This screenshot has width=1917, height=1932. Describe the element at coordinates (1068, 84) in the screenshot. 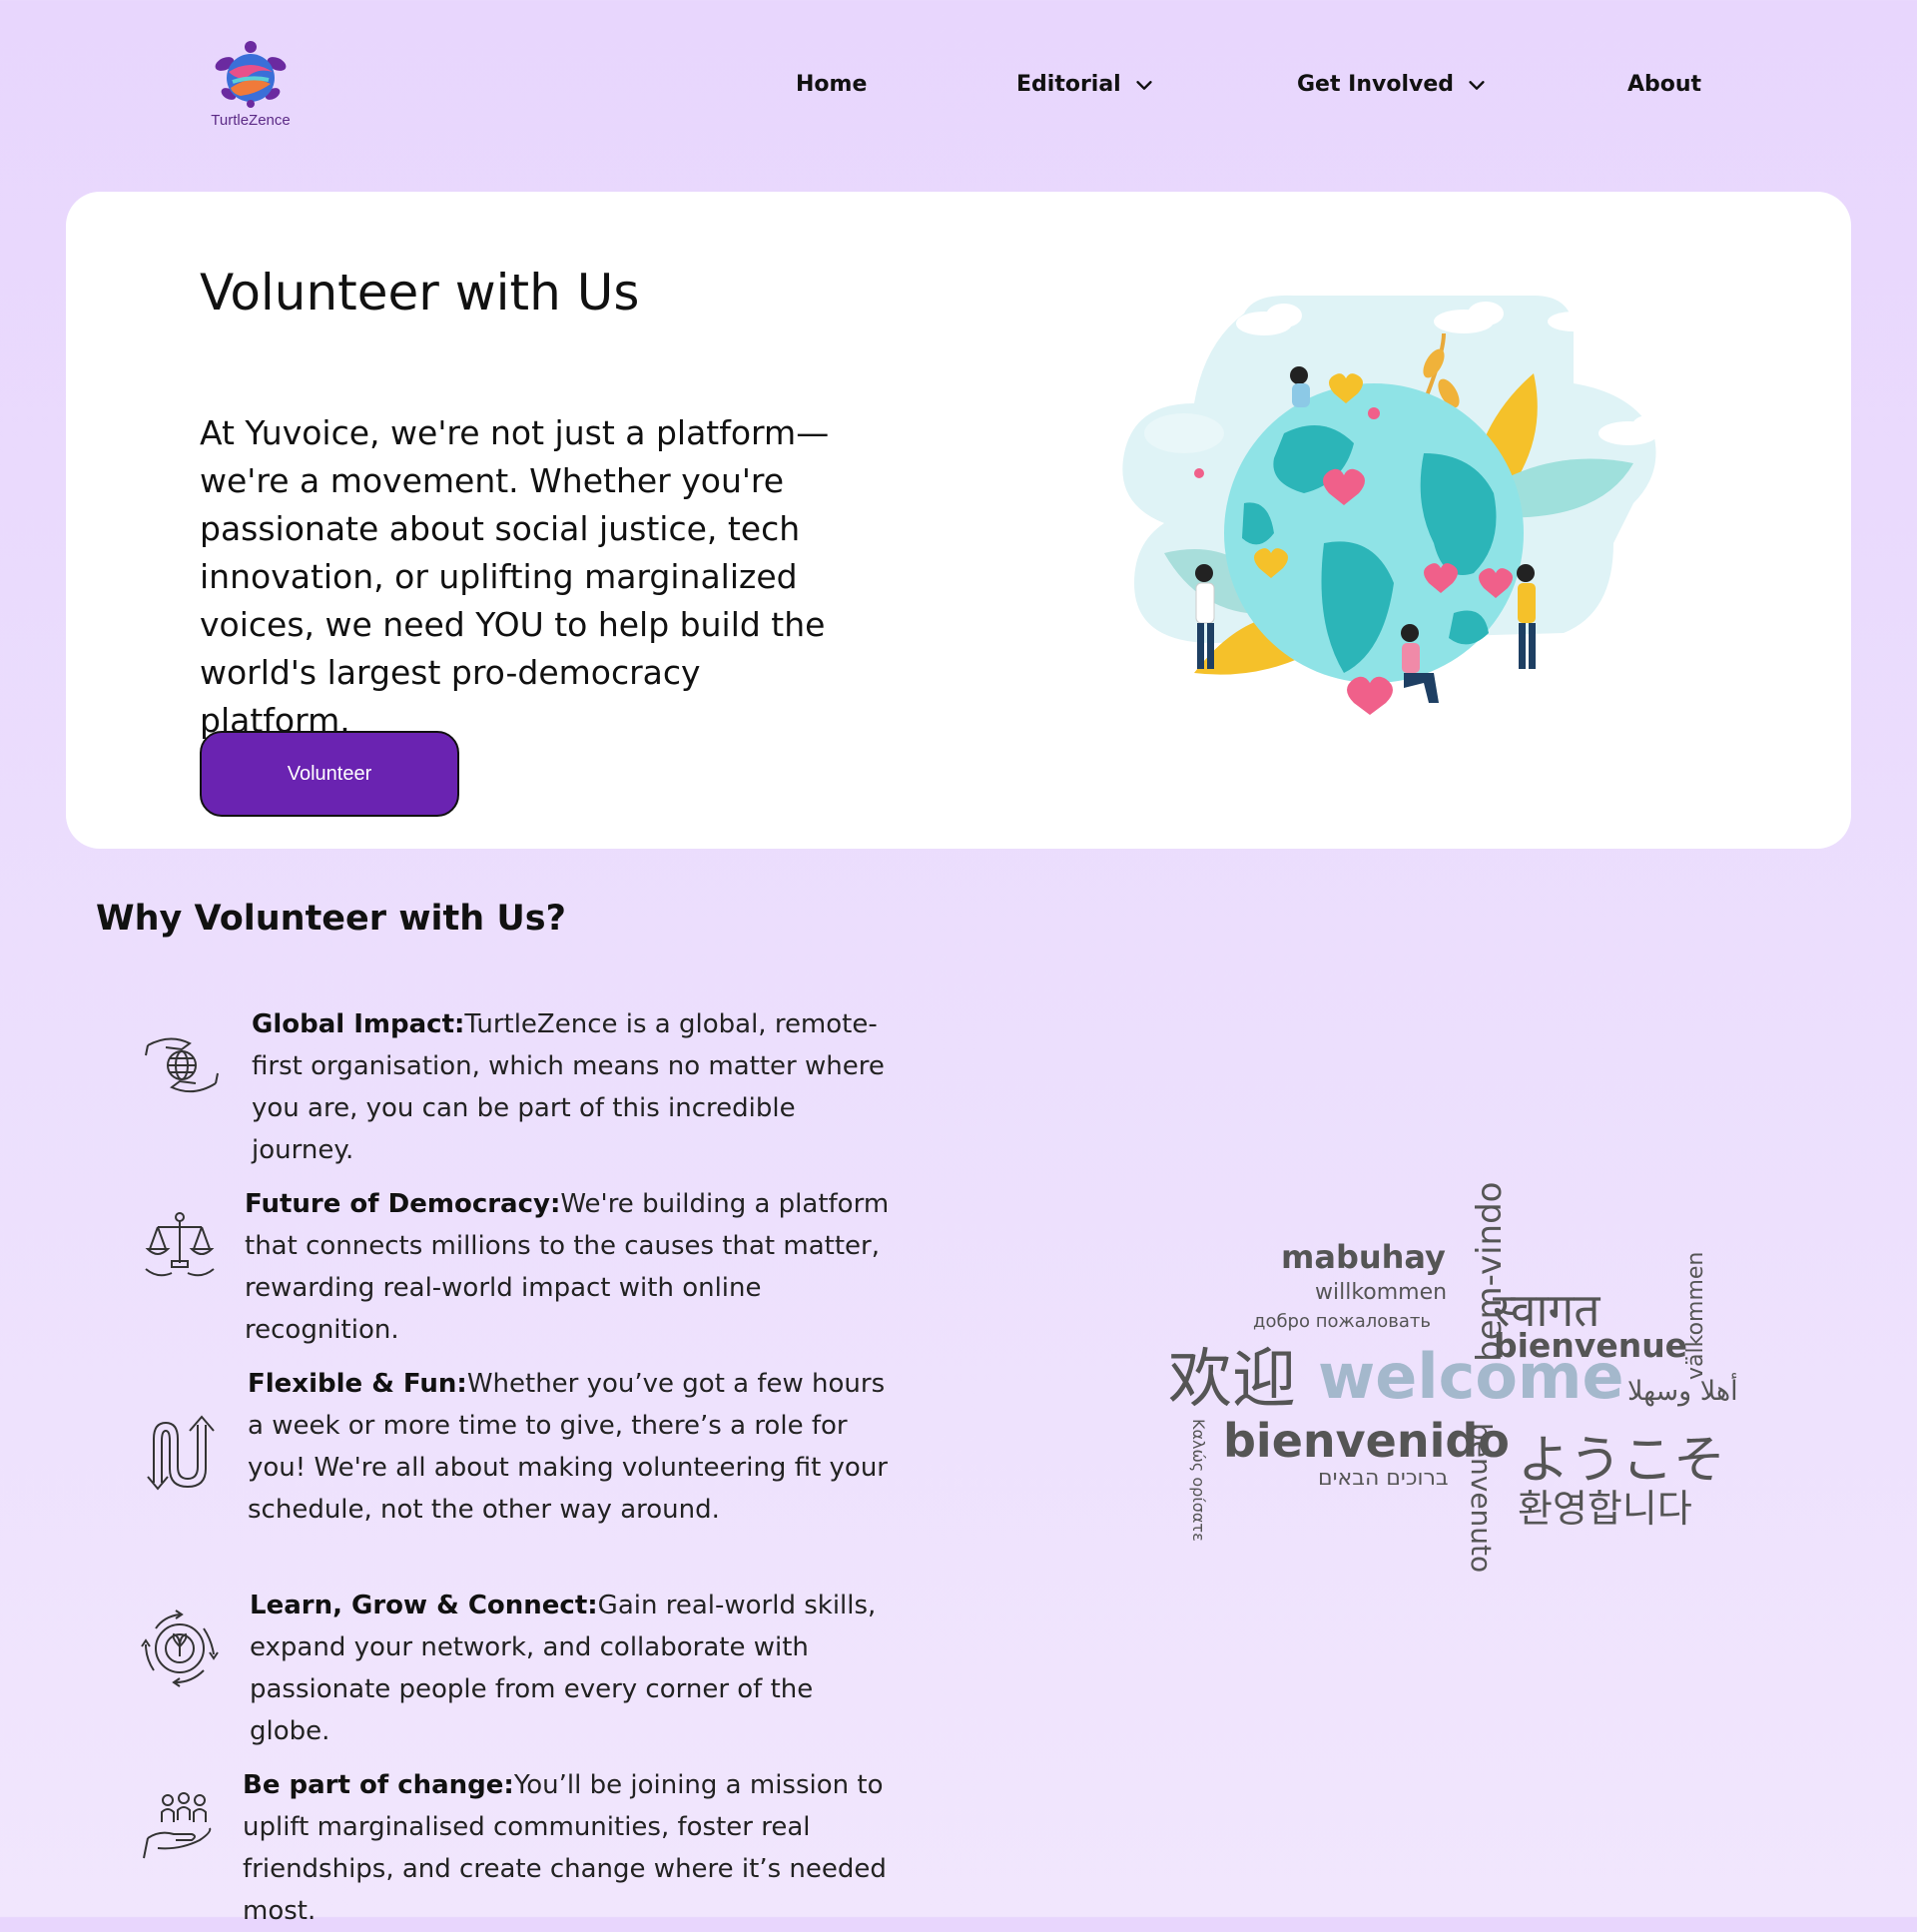

I see `nav-editorial-label: Editorial` at that location.